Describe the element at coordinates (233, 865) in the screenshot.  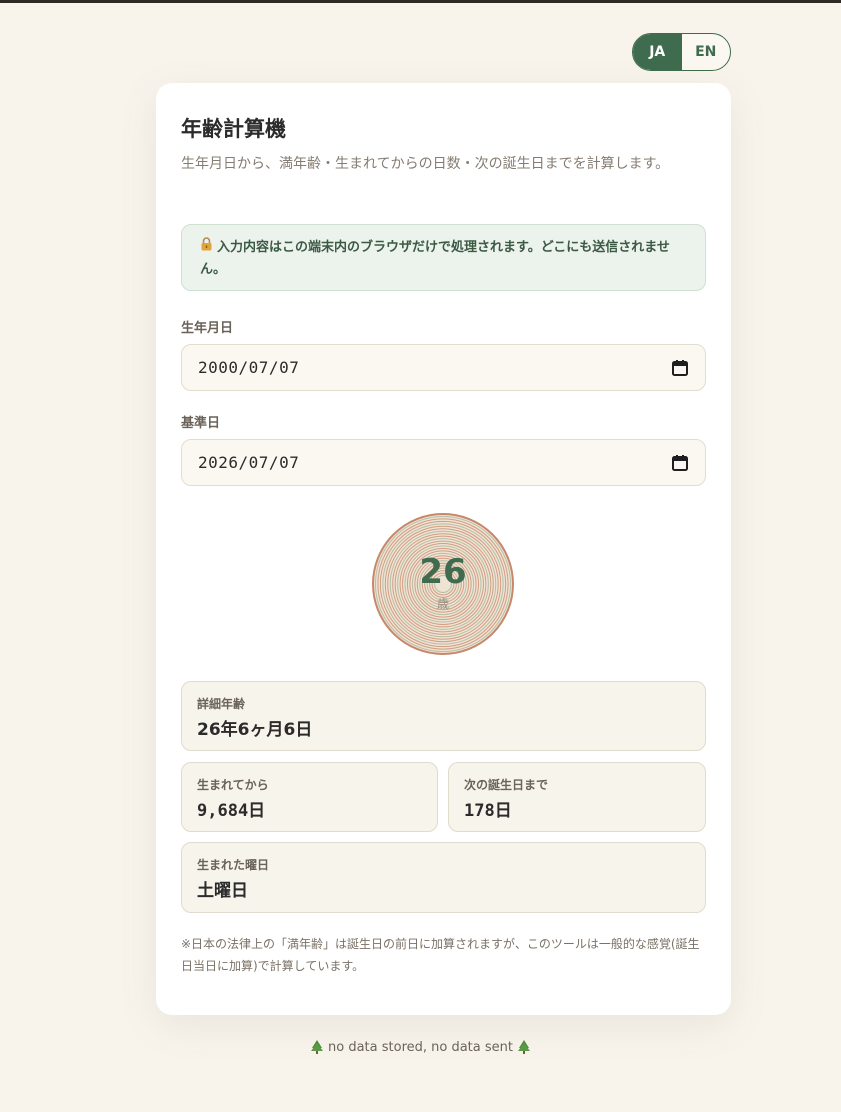
I see `birth-weekday-label: 生まれた曜日` at that location.